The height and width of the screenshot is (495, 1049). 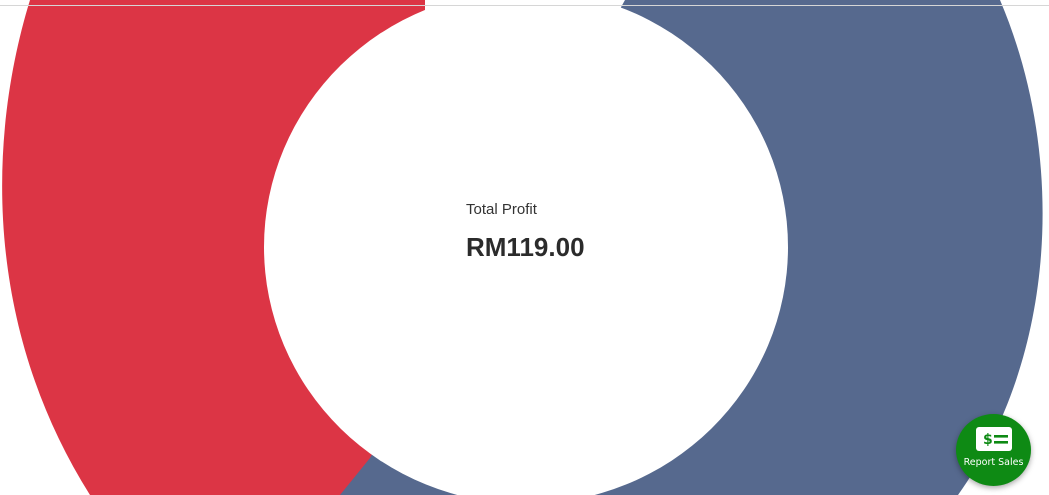 I want to click on report-sales-label: Report Sales, so click(x=993, y=462).